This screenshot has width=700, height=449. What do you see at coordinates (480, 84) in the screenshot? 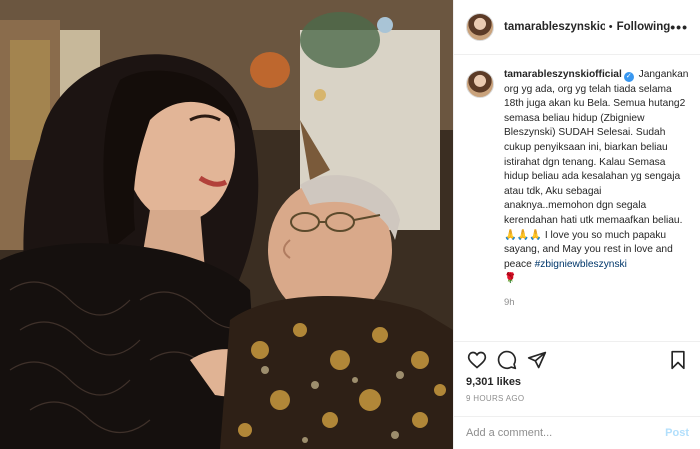
I see `caption-avatar` at bounding box center [480, 84].